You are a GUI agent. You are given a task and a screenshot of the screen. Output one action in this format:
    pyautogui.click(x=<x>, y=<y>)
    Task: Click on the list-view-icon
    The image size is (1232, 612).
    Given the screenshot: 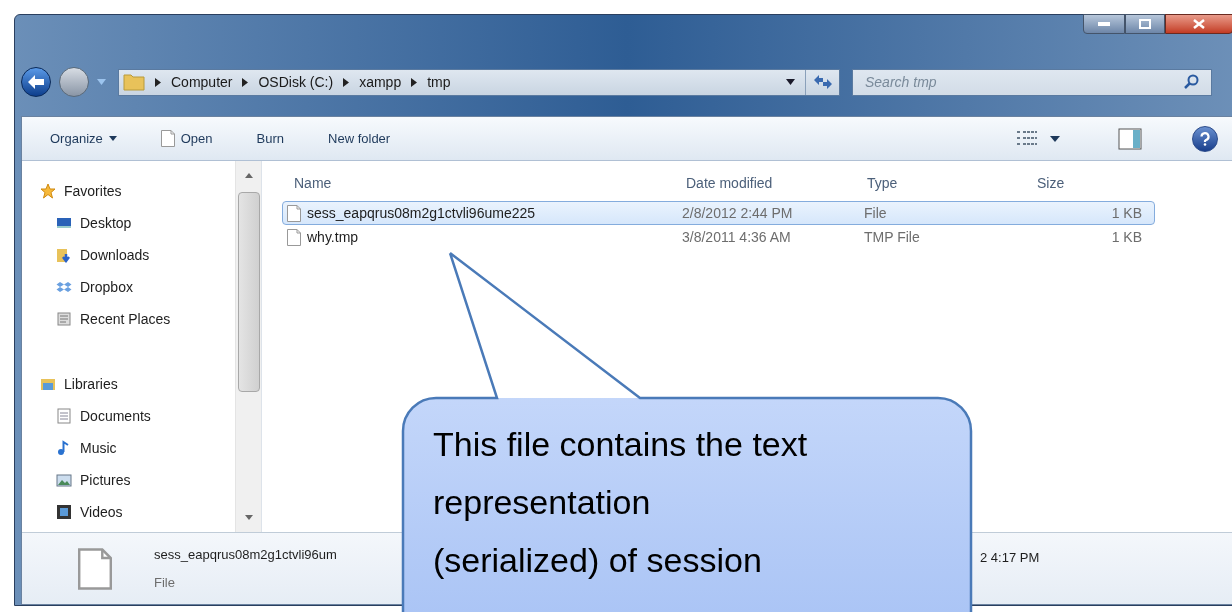 What is the action you would take?
    pyautogui.click(x=1027, y=138)
    